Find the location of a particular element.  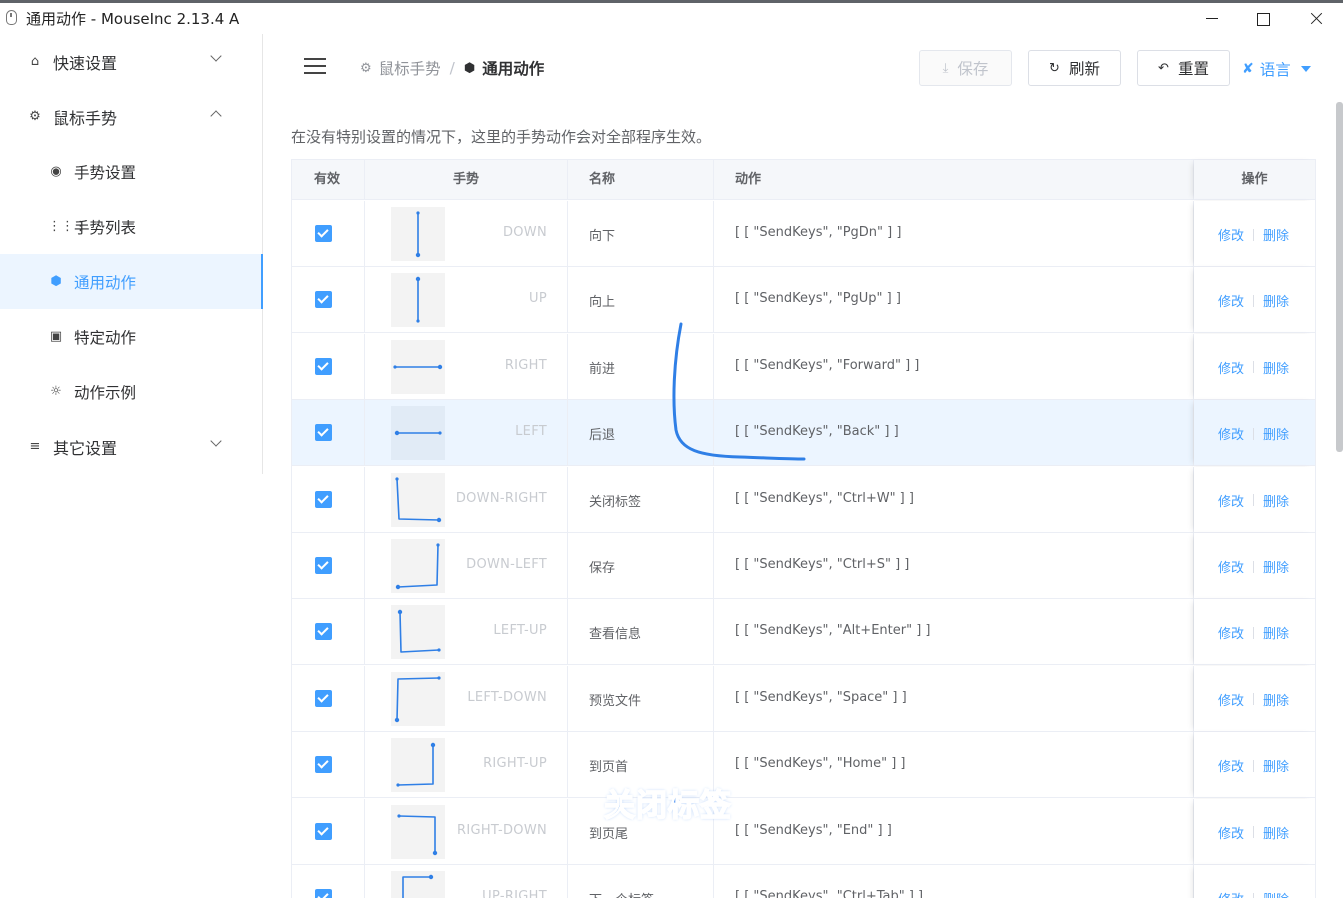

reset-button-label: 重置 is located at coordinates (1193, 69).